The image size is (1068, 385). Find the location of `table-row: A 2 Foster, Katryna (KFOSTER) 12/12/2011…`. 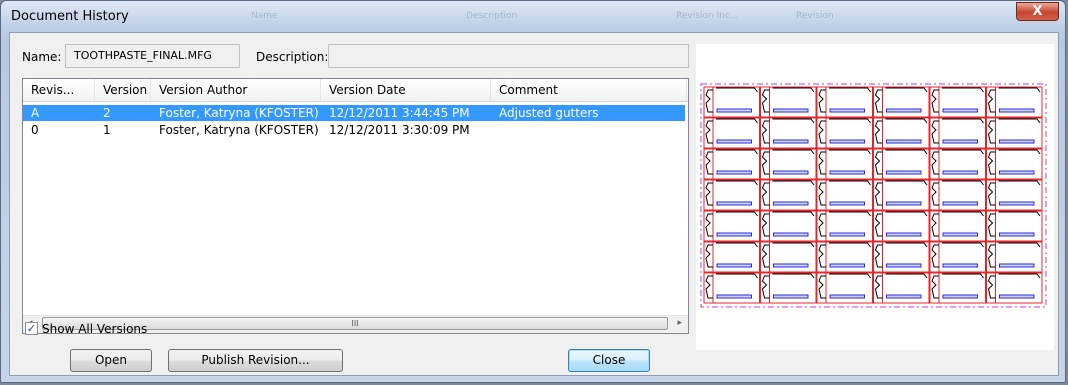

table-row: A 2 Foster, Katryna (KFOSTER) 12/12/2011… is located at coordinates (354, 113).